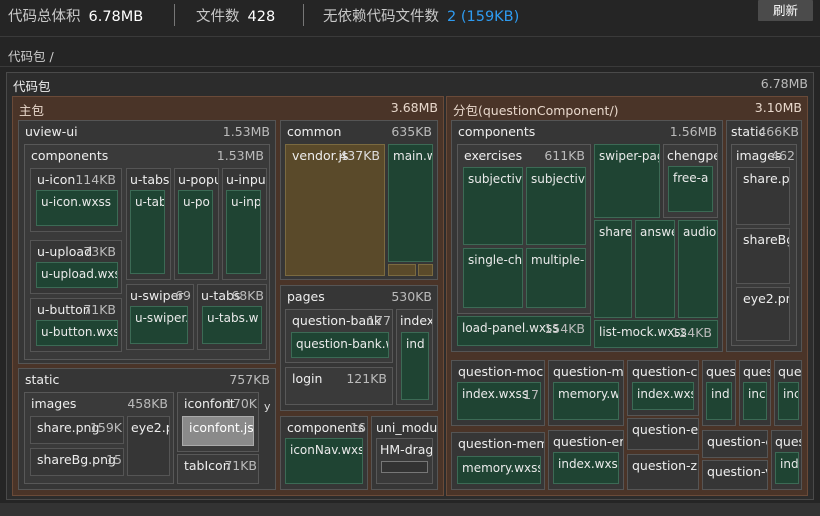 This screenshot has height=516, width=820. What do you see at coordinates (663, 472) in the screenshot?
I see `question-zh-folder: question-zh` at bounding box center [663, 472].